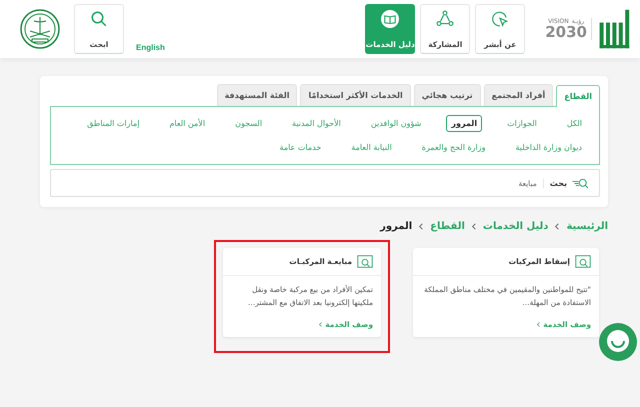 This screenshot has height=407, width=640. I want to click on filter-chip: الجوازات, so click(522, 123).